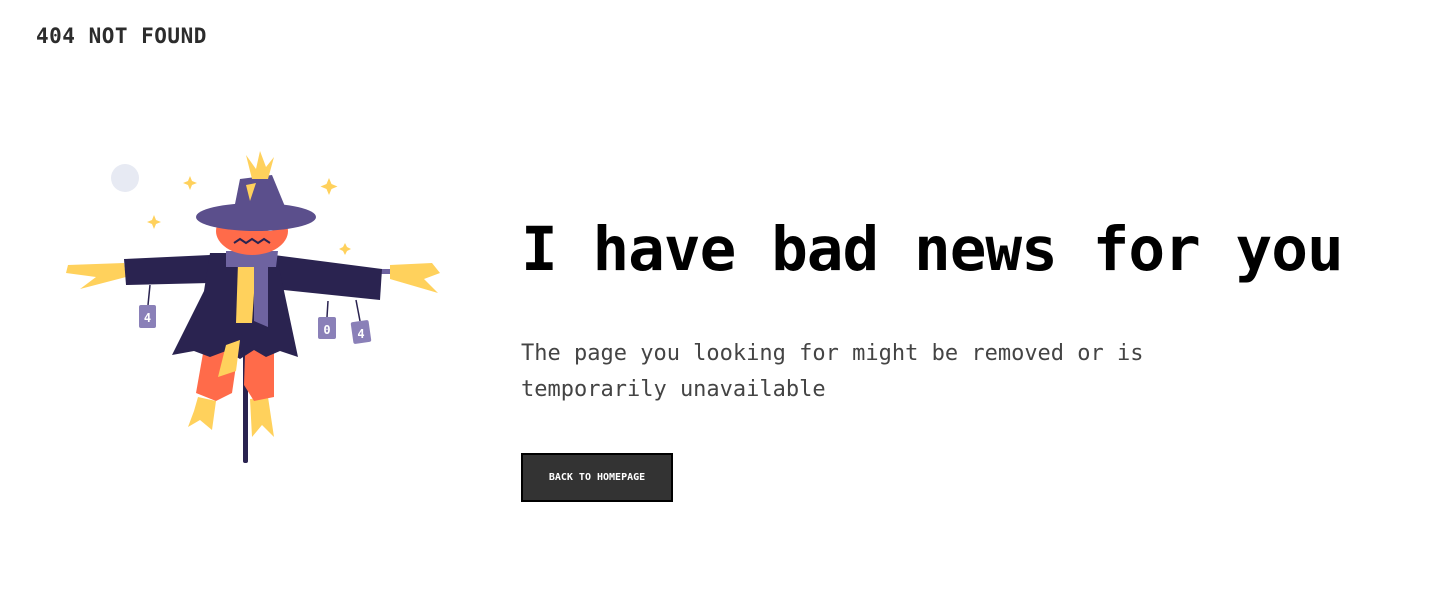 The image size is (1440, 590). What do you see at coordinates (932, 249) in the screenshot?
I see `error-headline: I have bad news for you` at bounding box center [932, 249].